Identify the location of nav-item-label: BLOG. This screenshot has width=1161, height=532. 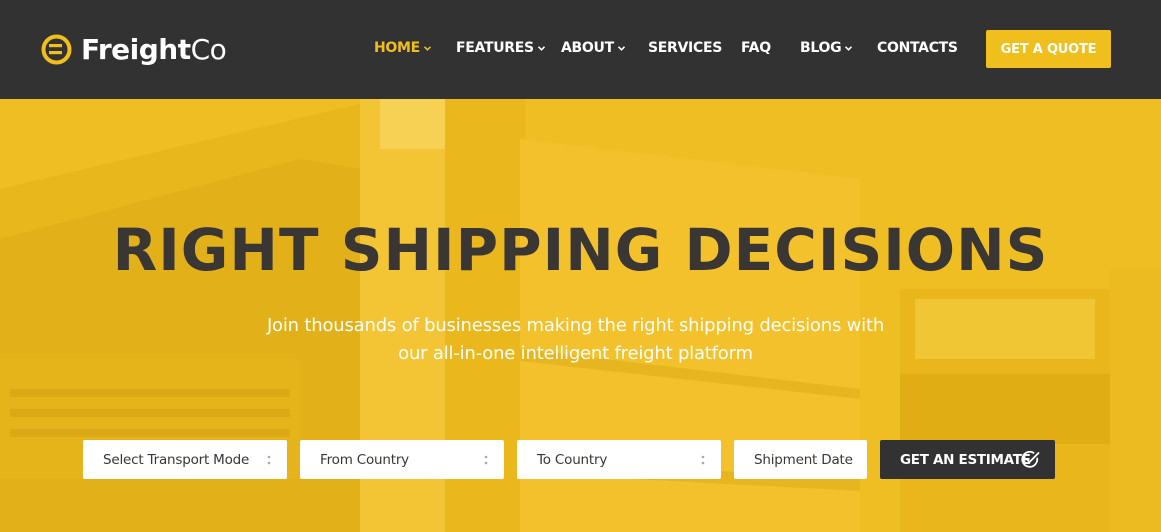
(821, 48).